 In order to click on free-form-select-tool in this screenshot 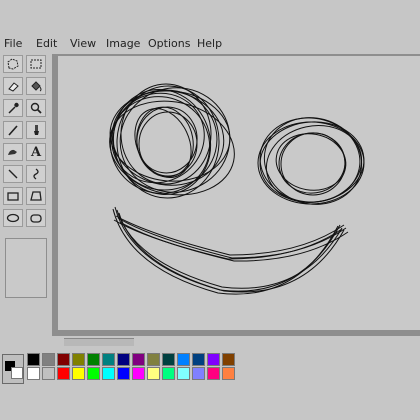, I will do `click(13, 64)`.